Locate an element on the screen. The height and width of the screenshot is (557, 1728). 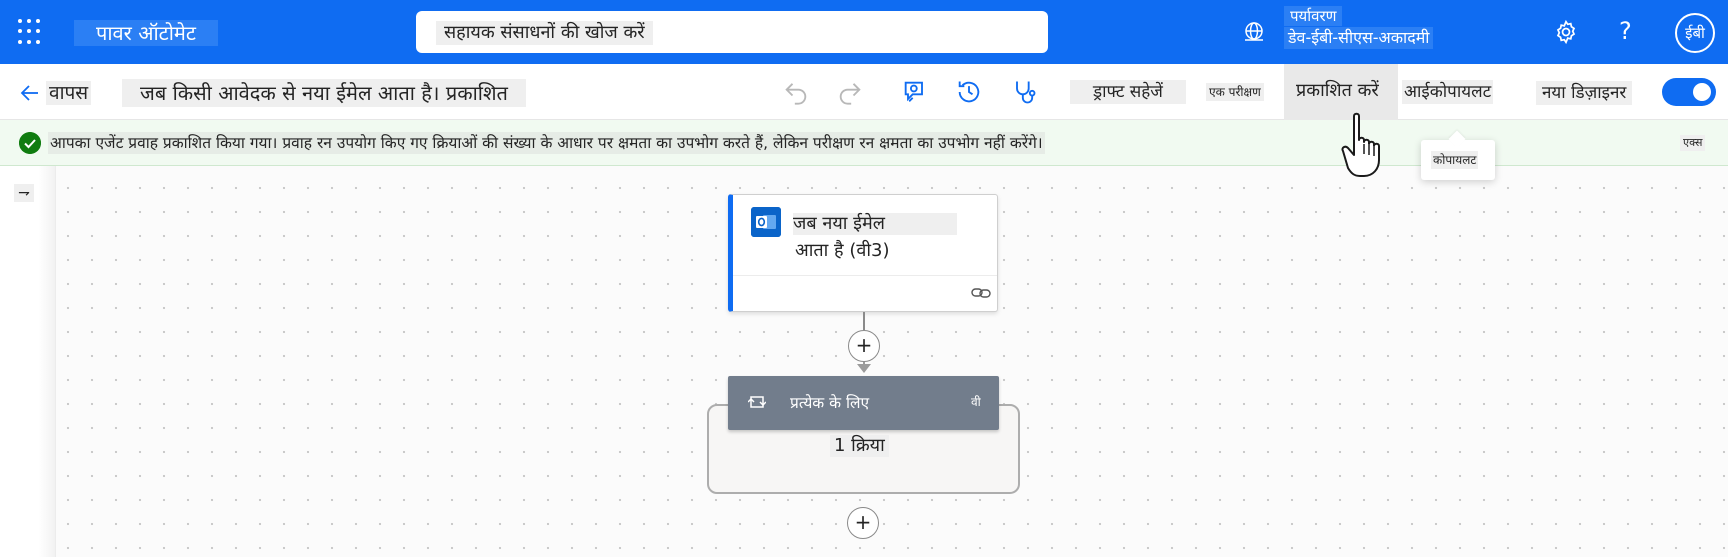
search-placeholder: सहायक संसाधनों की खोज करें is located at coordinates (544, 33).